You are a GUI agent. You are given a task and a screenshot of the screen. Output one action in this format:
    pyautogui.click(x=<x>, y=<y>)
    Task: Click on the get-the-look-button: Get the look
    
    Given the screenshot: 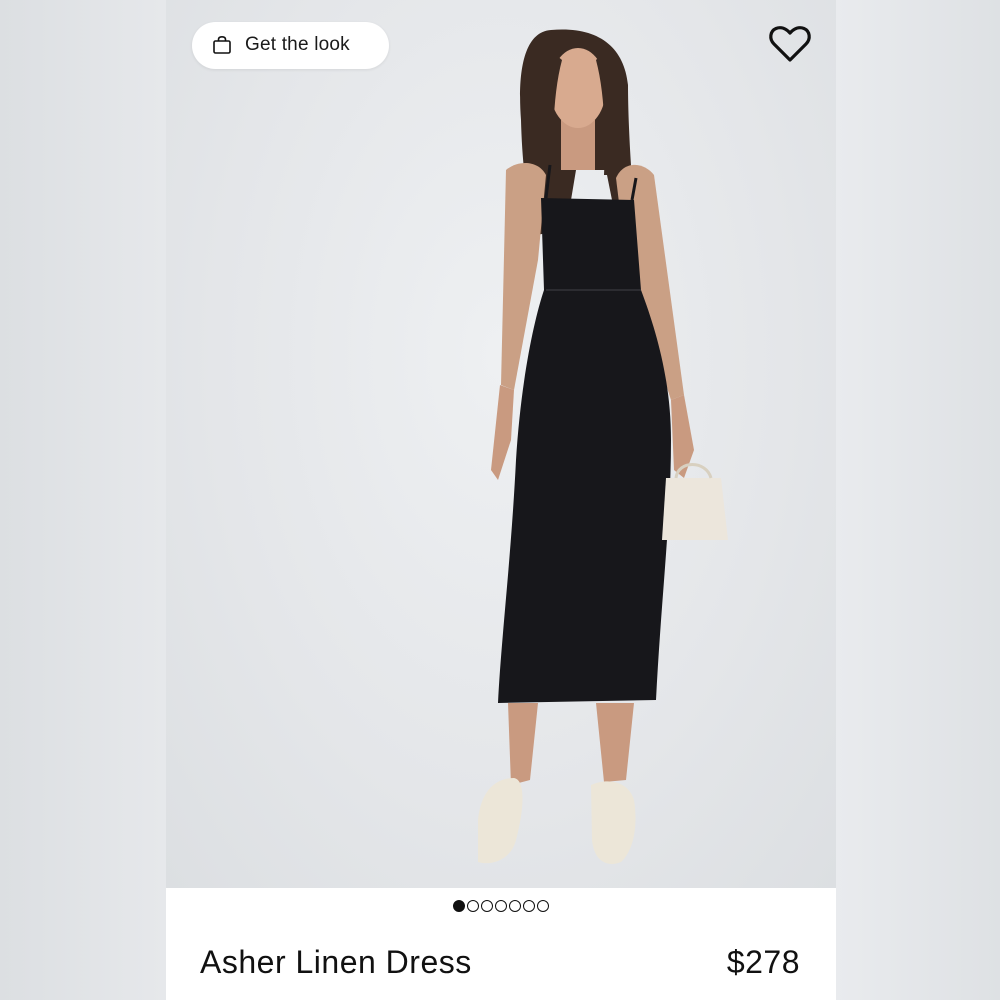 What is the action you would take?
    pyautogui.click(x=290, y=45)
    